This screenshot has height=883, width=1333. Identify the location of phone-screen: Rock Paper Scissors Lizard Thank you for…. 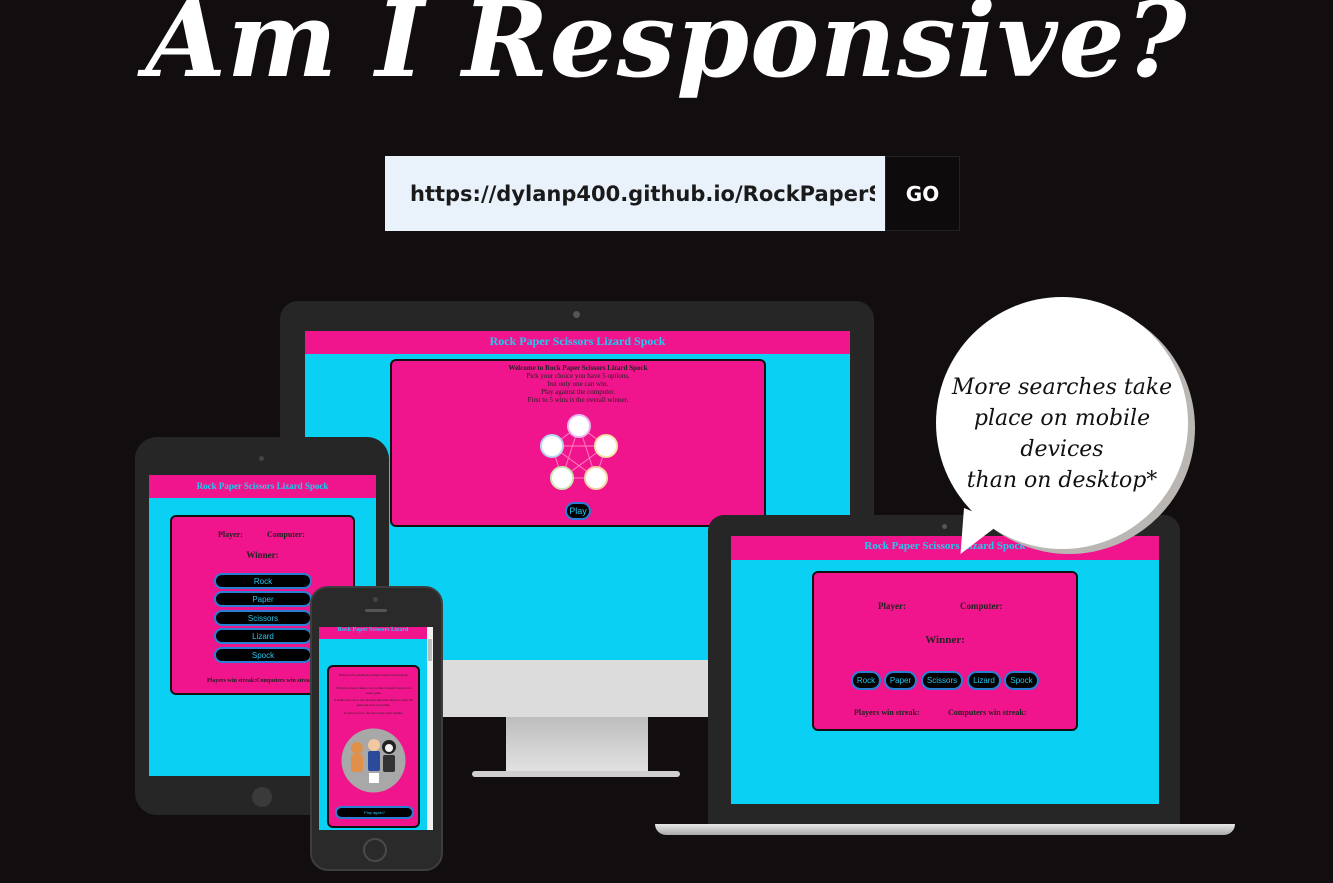
(376, 728).